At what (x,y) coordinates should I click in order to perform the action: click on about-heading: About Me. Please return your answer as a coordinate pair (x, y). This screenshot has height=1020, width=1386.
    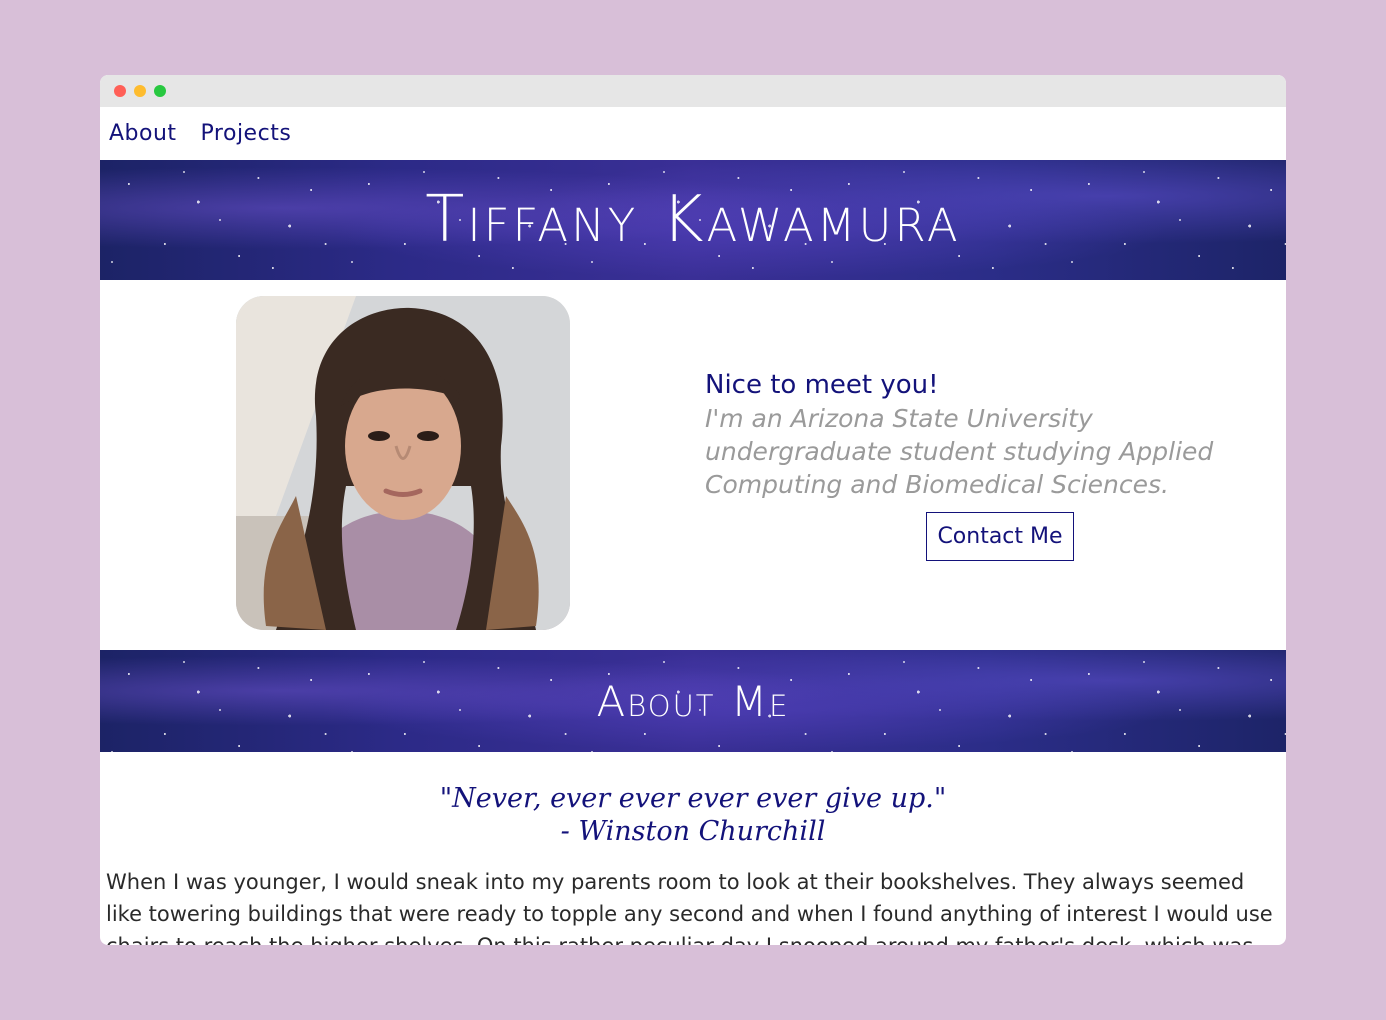
    Looking at the image, I should click on (693, 701).